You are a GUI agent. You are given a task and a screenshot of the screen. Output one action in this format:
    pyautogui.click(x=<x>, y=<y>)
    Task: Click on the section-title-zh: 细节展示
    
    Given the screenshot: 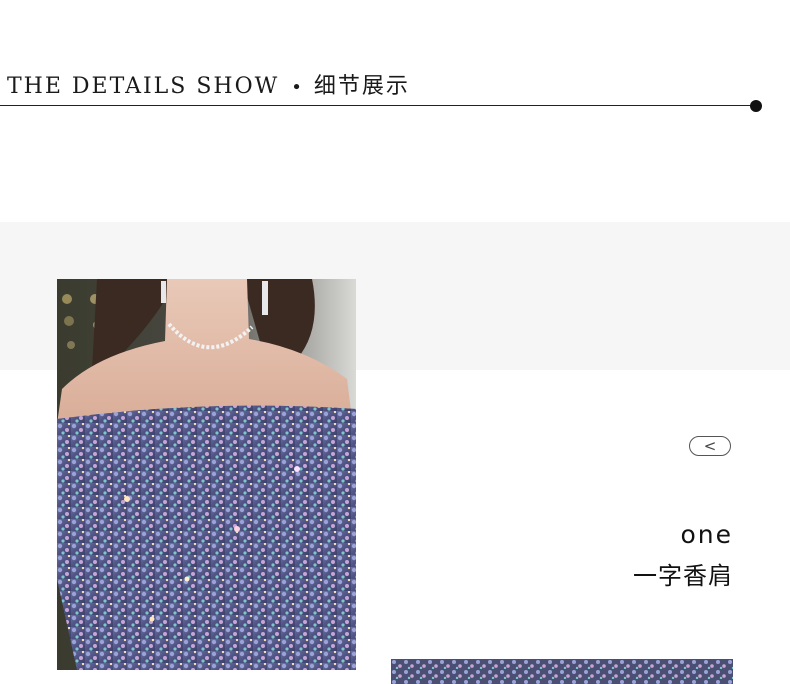 What is the action you would take?
    pyautogui.click(x=361, y=86)
    